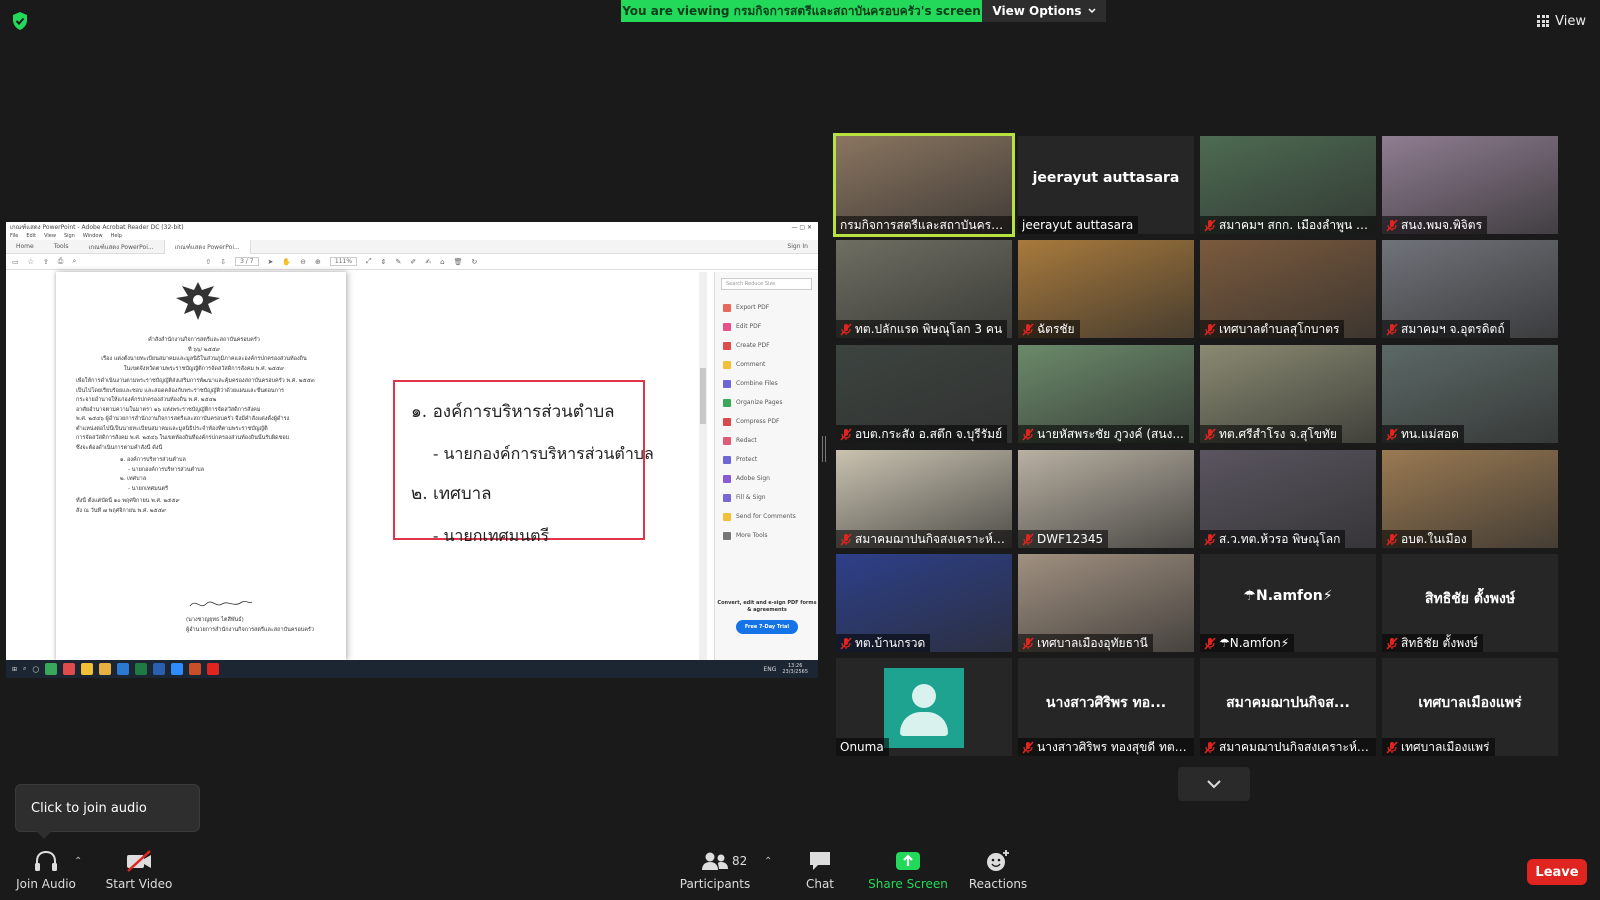 The image size is (1600, 900). Describe the element at coordinates (924, 394) in the screenshot. I see `participant-tile: อบต.กระสัง อ.สตึก จ.บุรีรัมย์` at that location.